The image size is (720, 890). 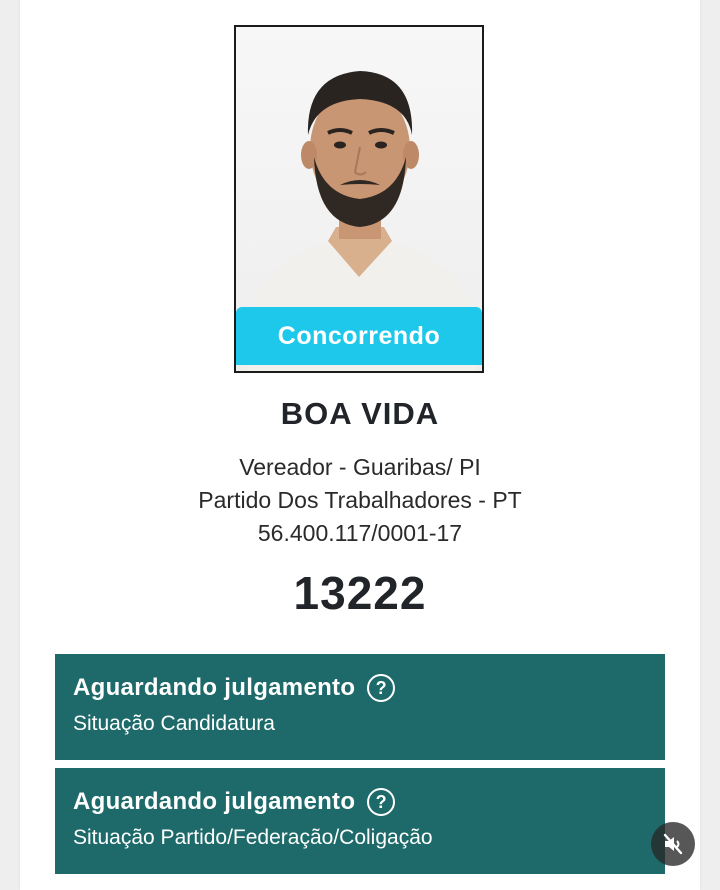 I want to click on candidate-party: Partido Dos Trabalhadores - PT, so click(x=360, y=500).